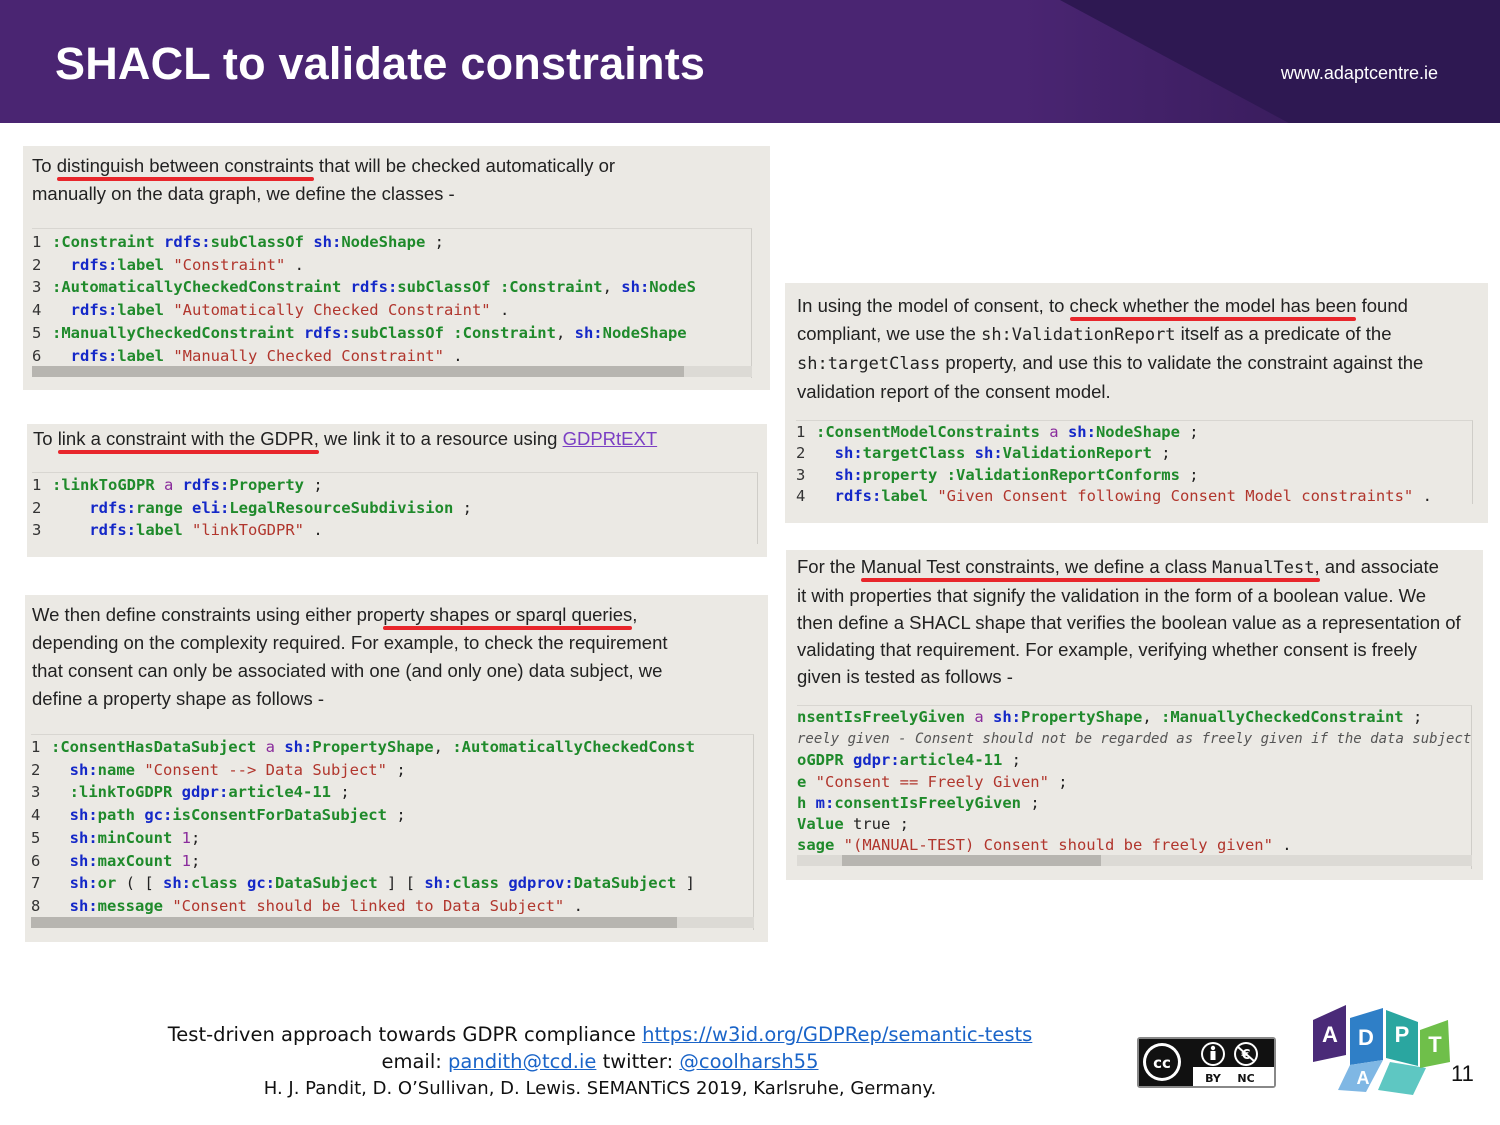 Image resolution: width=1500 pixels, height=1125 pixels. Describe the element at coordinates (40, 905) in the screenshot. I see `line-number: 8` at that location.